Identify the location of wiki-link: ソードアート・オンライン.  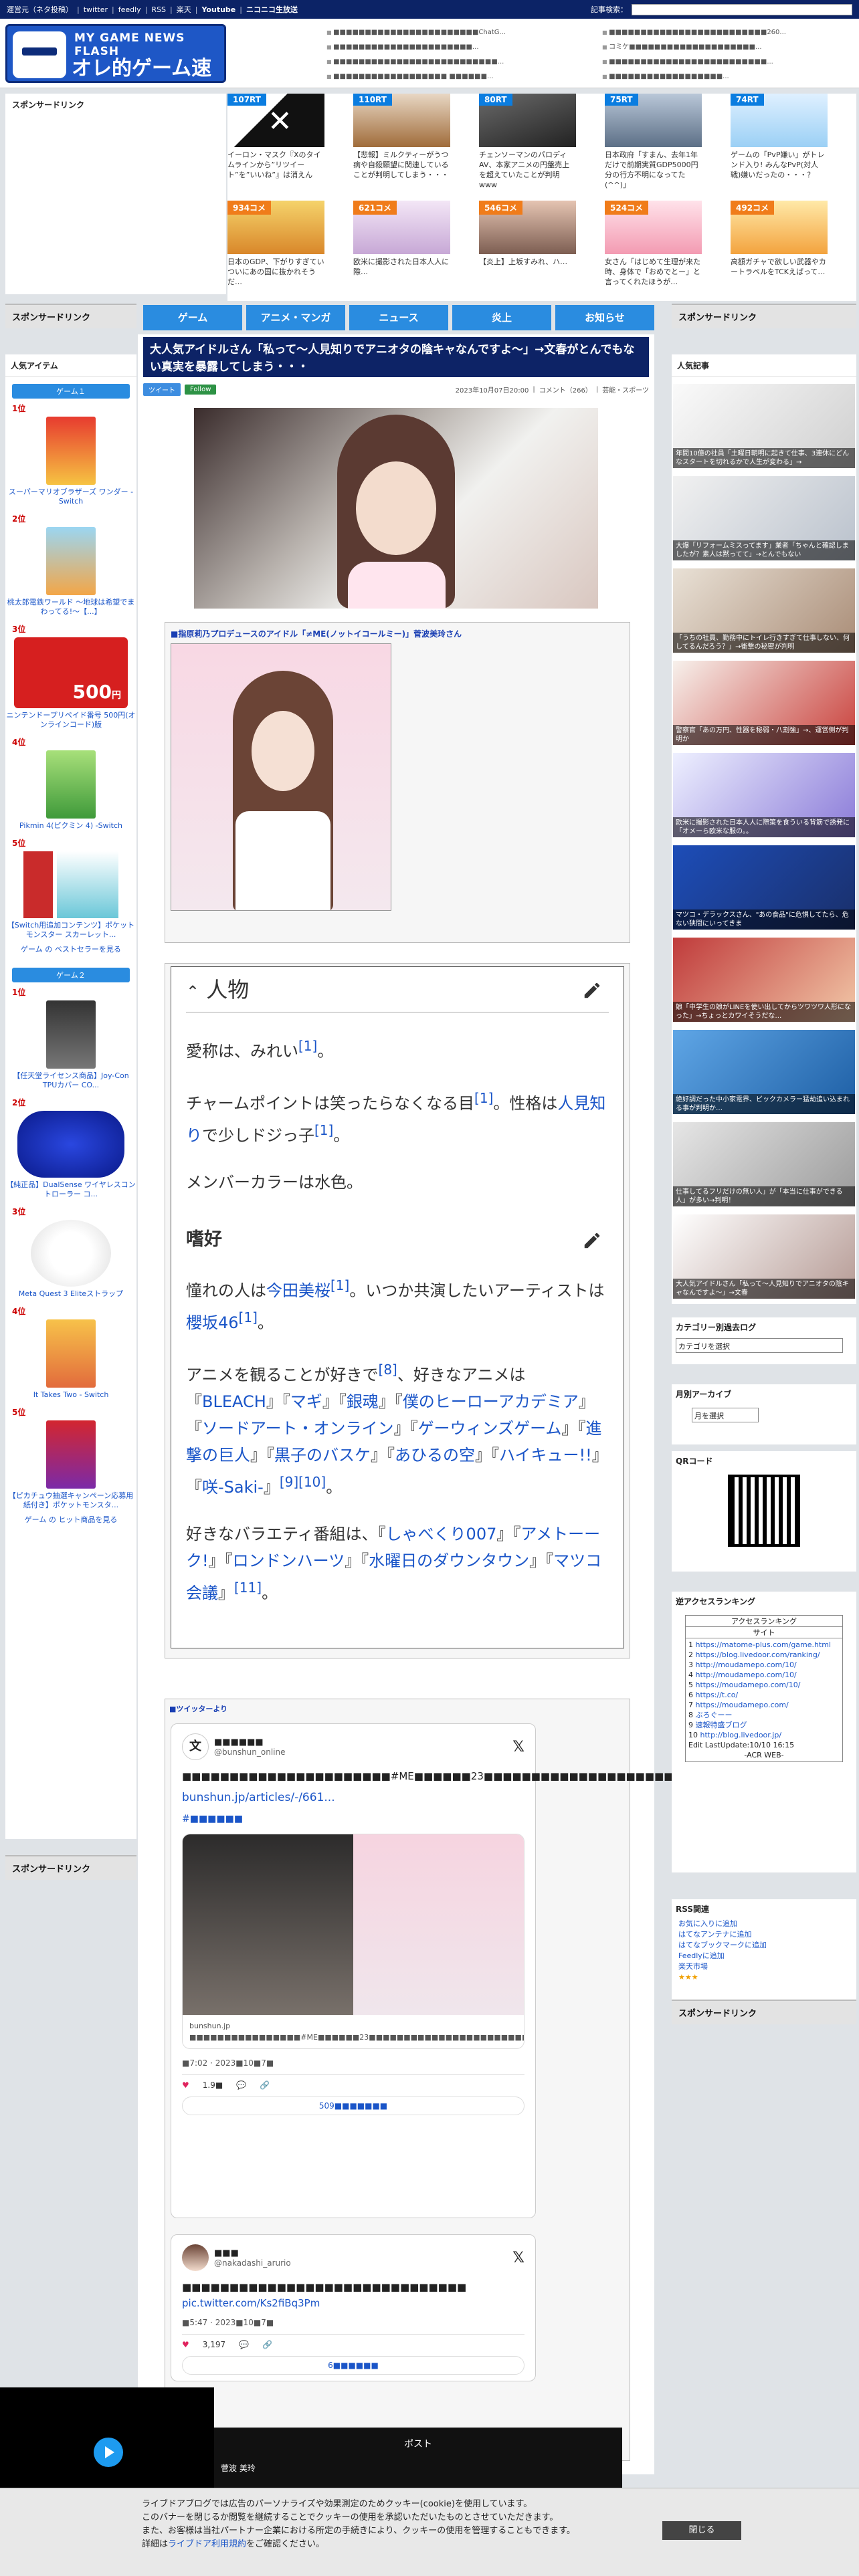
(298, 1429).